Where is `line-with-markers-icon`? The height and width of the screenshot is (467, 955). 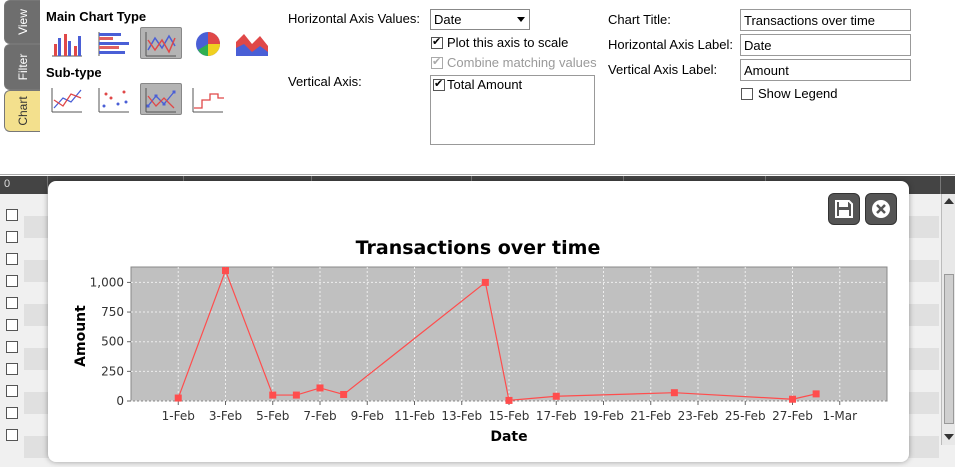
line-with-markers-icon is located at coordinates (160, 100).